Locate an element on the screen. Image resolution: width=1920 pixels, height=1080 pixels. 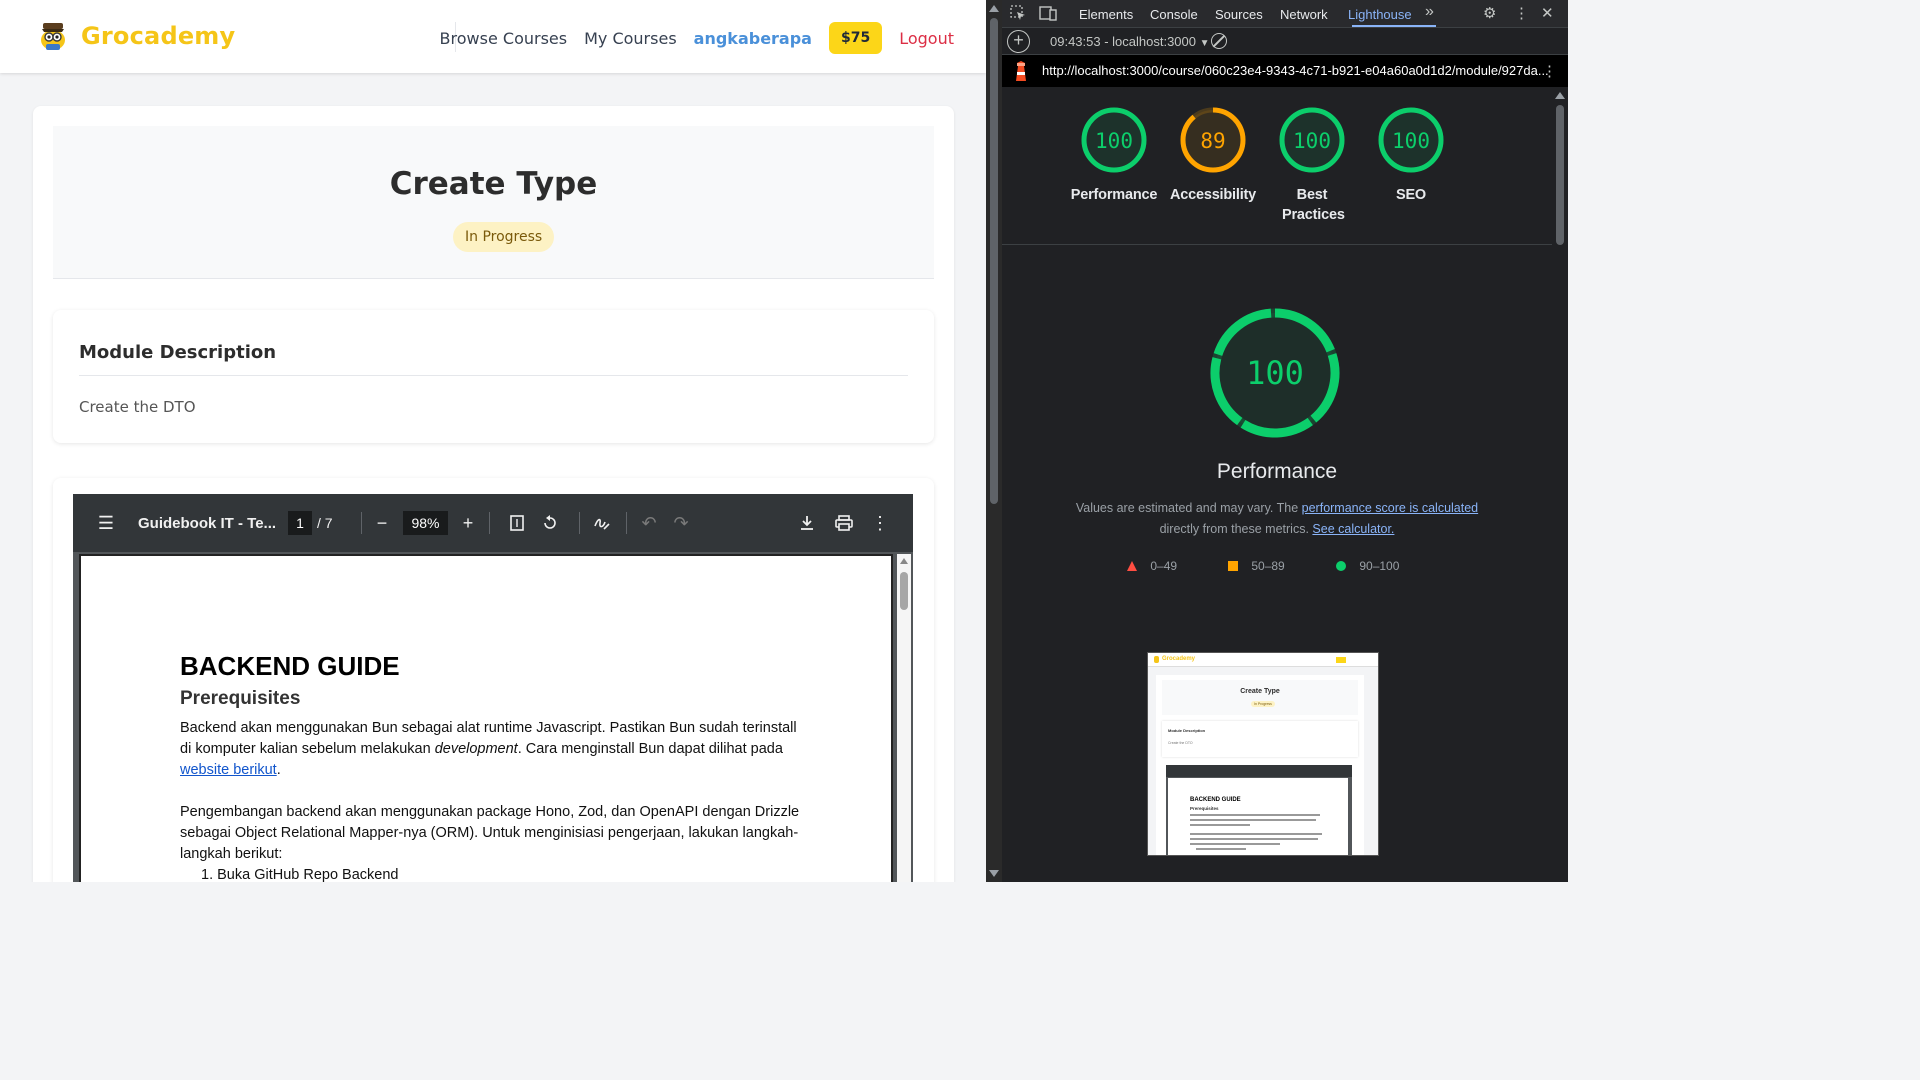
gauge-label-best-practices: Best Practices is located at coordinates (1313, 205).